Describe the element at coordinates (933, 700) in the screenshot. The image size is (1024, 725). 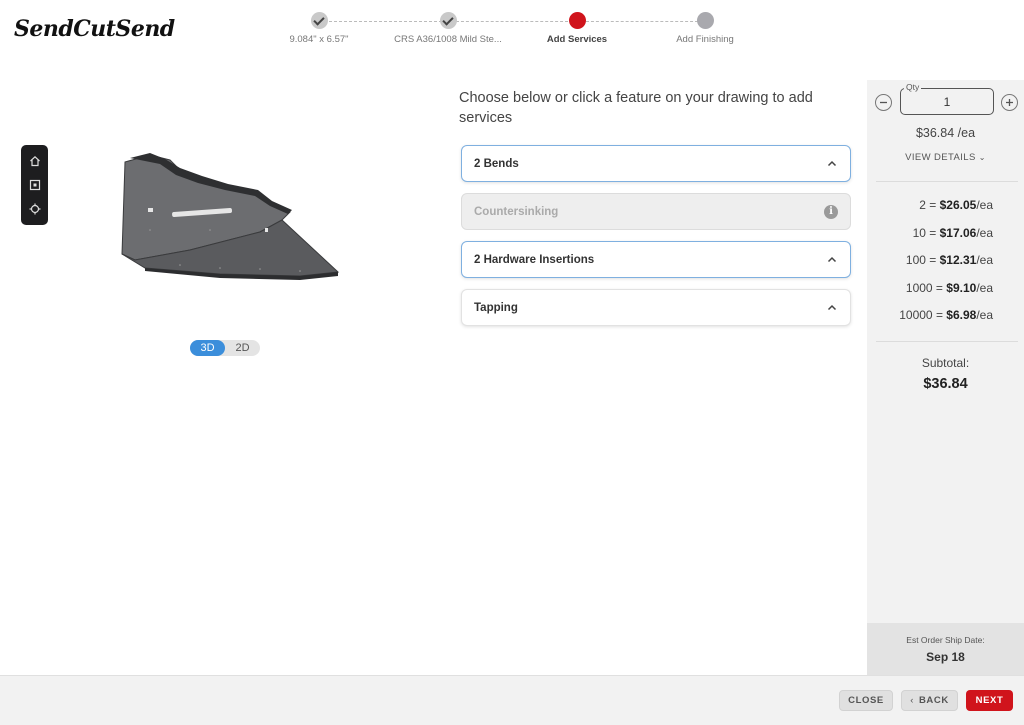
I see `back-label: BACK` at that location.